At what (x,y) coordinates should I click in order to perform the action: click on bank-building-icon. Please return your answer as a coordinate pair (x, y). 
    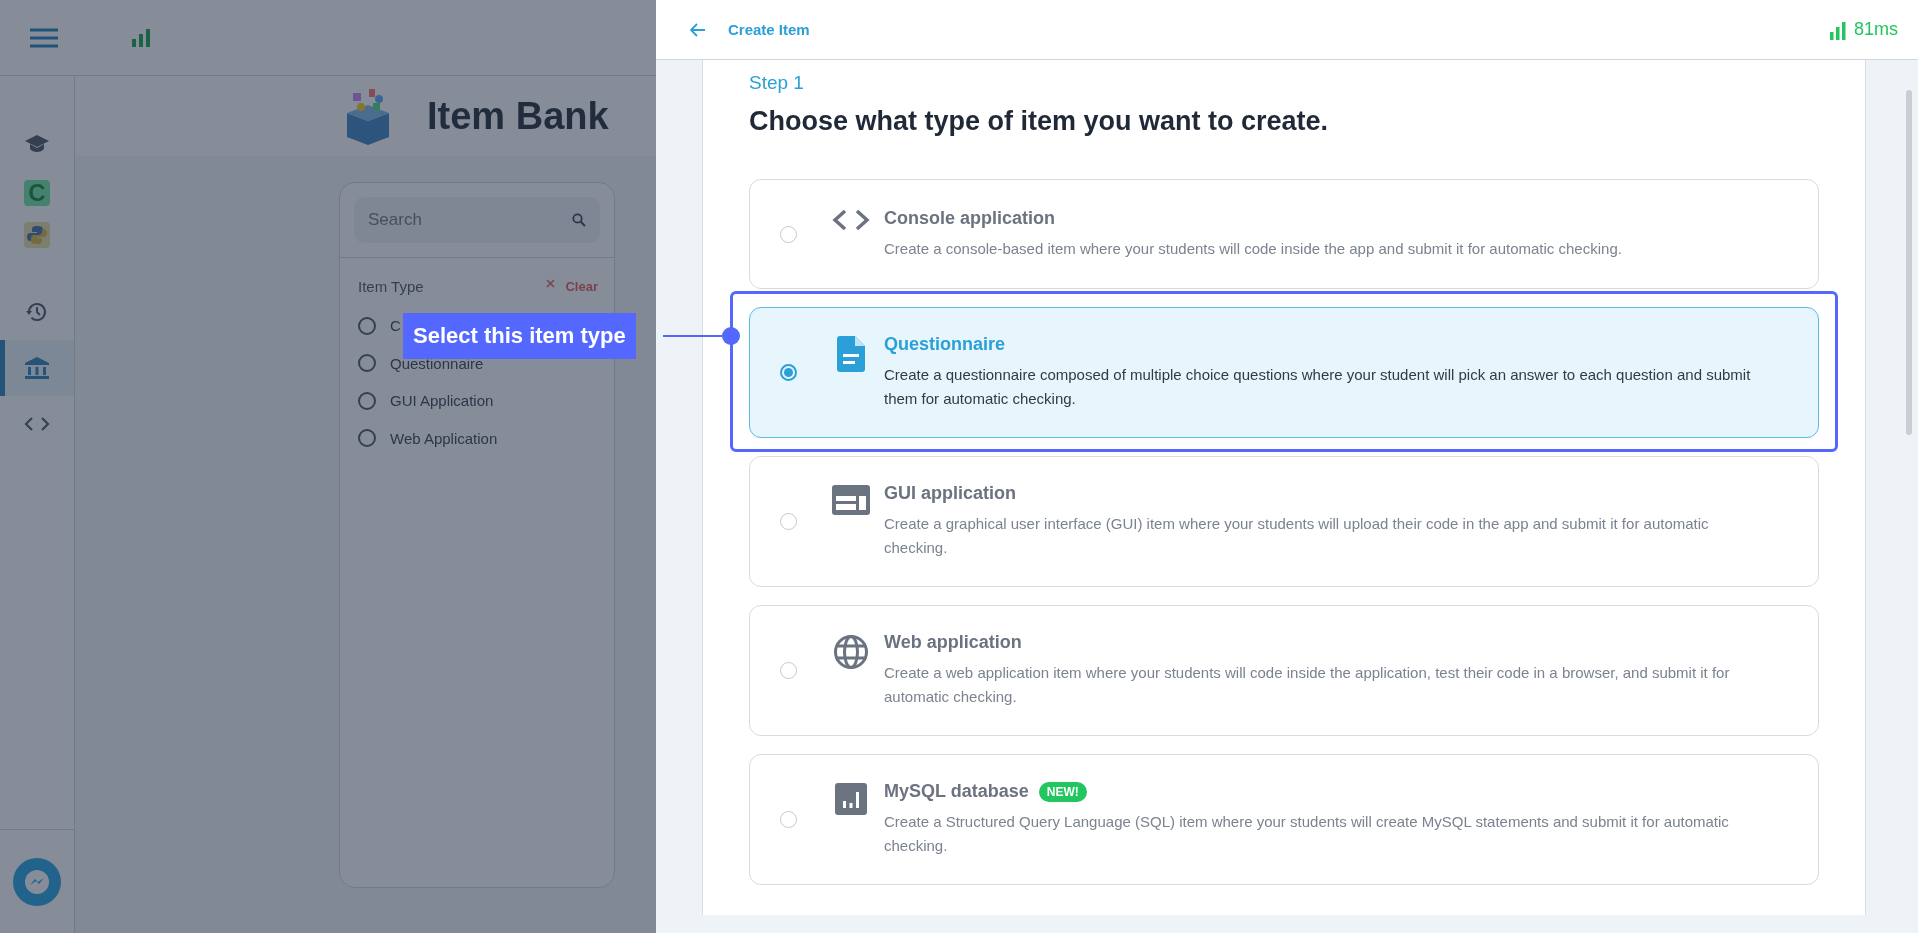
    Looking at the image, I should click on (37, 368).